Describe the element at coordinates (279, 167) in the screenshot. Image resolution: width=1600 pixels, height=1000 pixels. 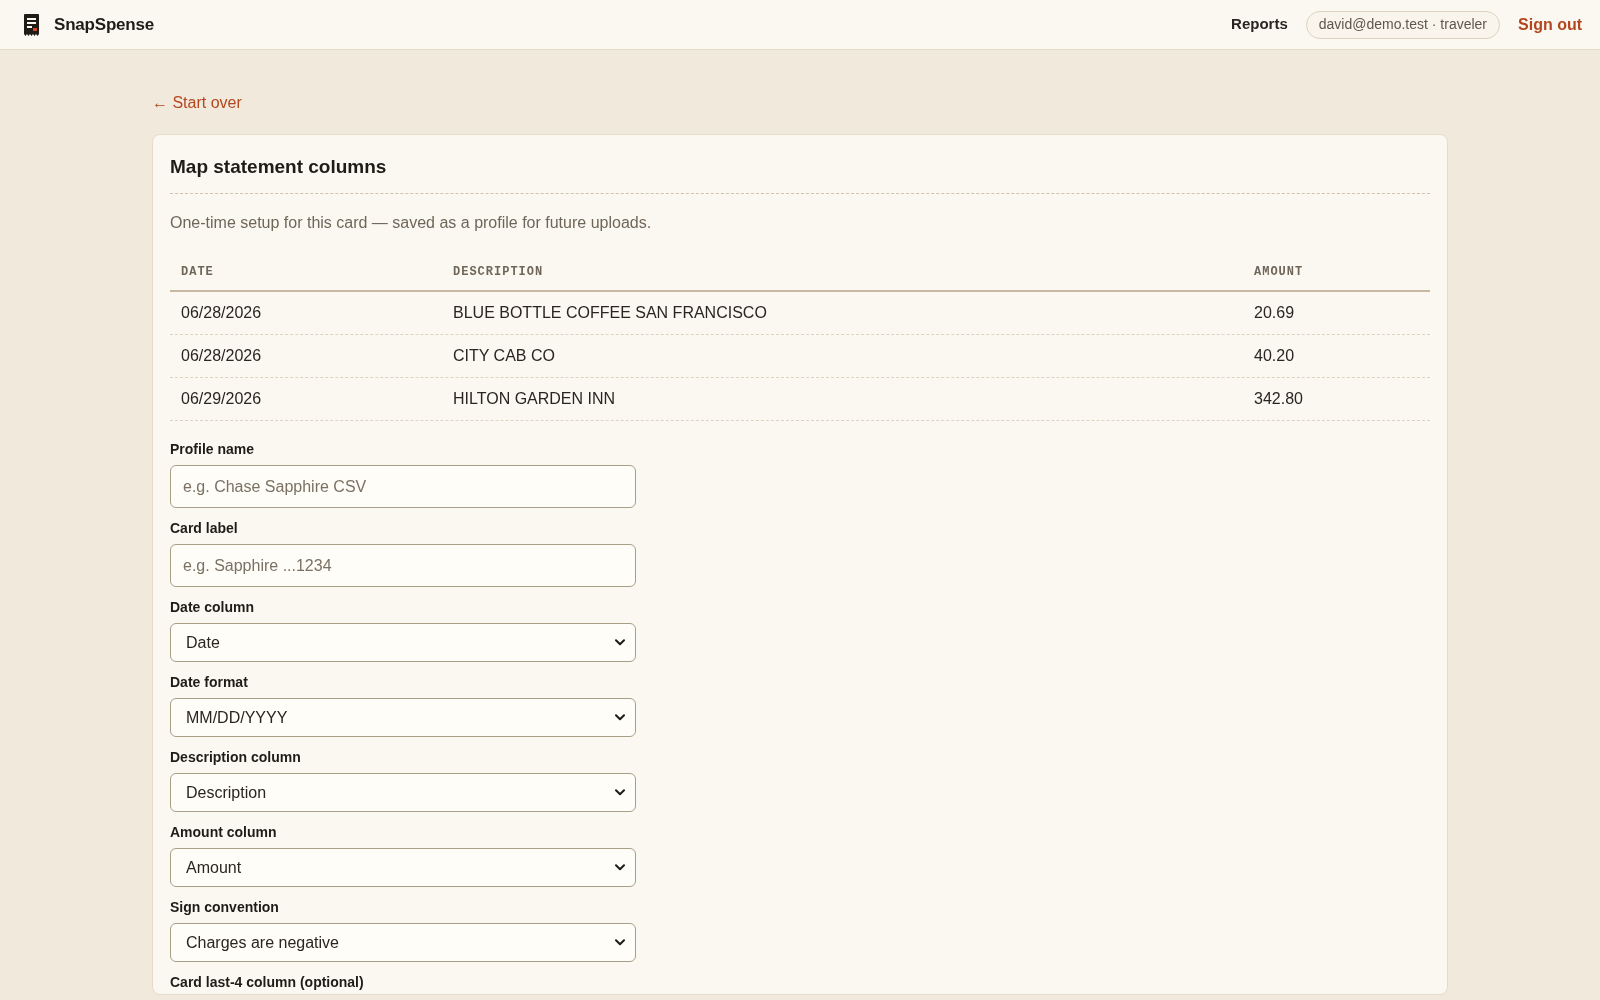
I see `card-title: Map statement columns` at that location.